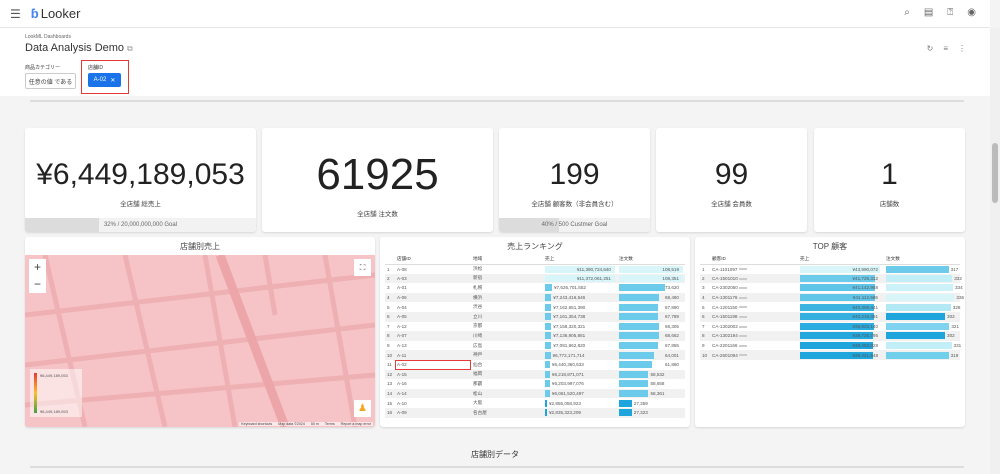 This screenshot has width=1000, height=474. What do you see at coordinates (651, 327) in the screenshot?
I see `bar-cell: 68,305` at bounding box center [651, 327].